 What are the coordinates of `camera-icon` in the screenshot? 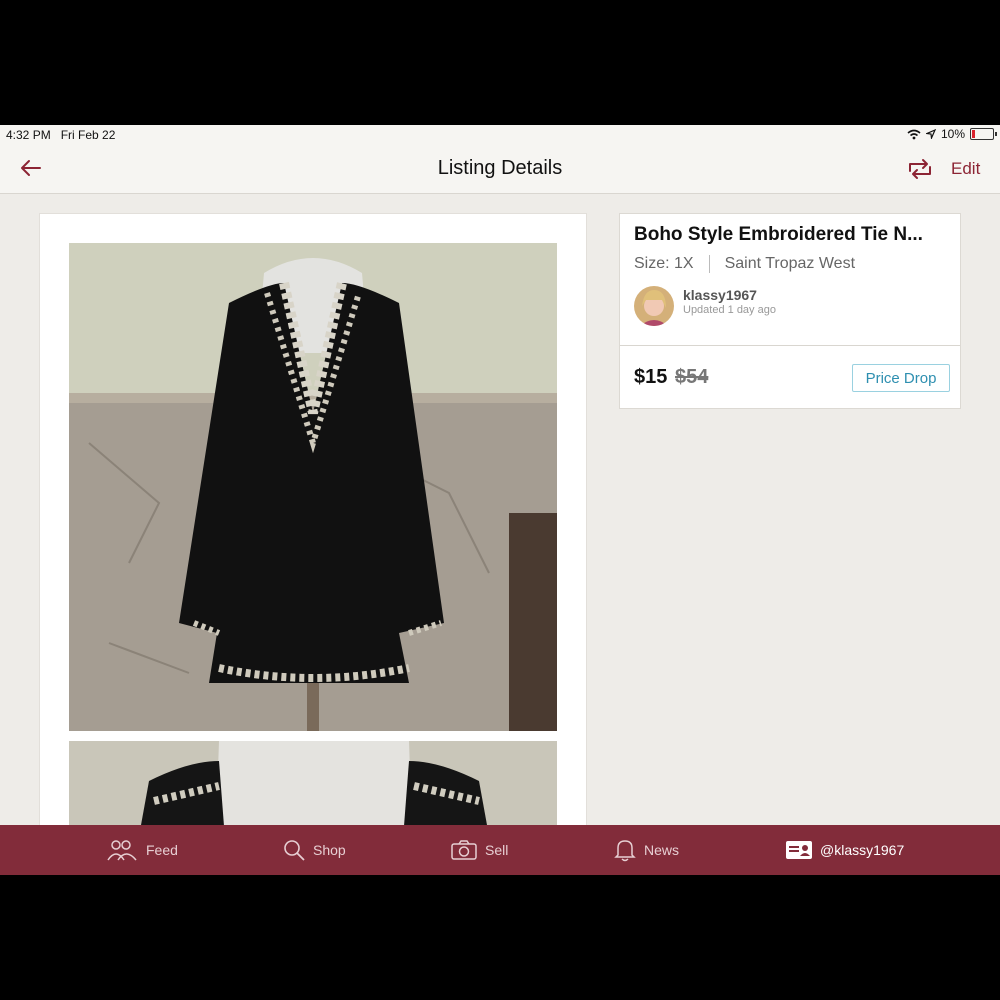 It's located at (464, 850).